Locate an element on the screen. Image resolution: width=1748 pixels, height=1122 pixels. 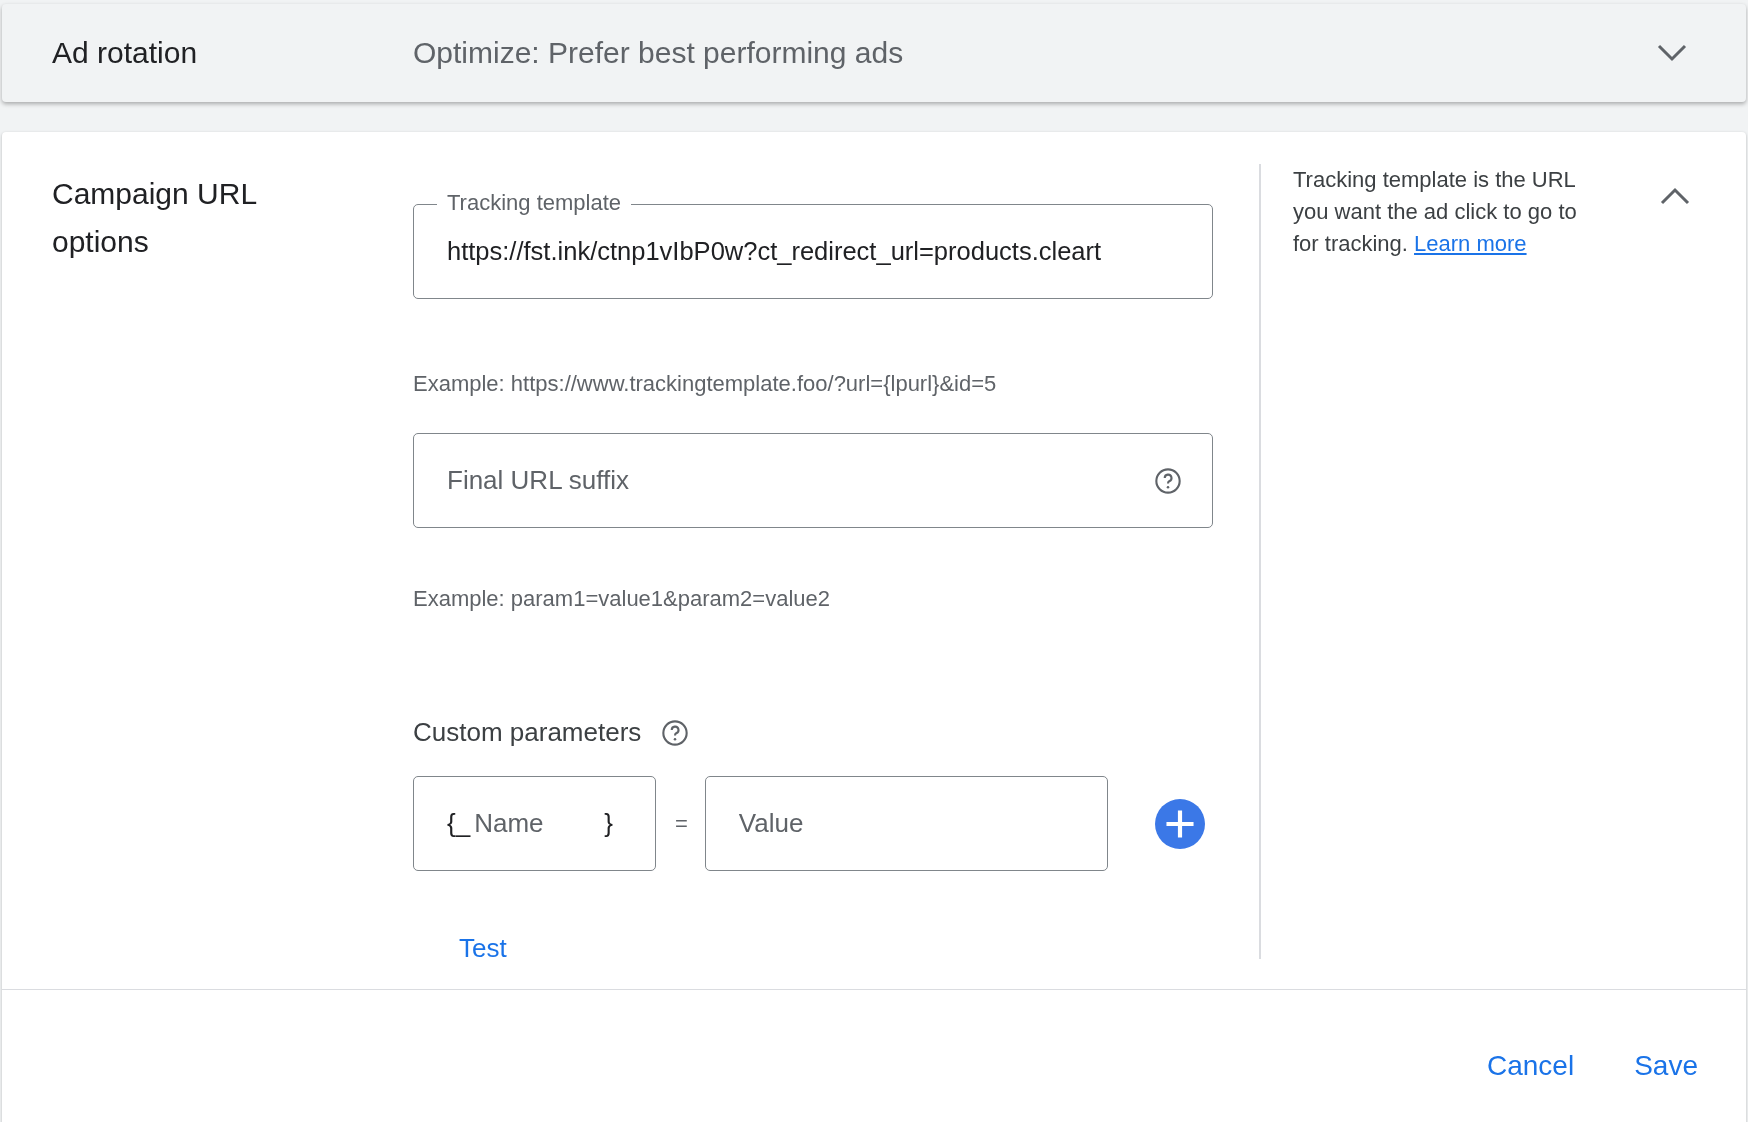
test-button: Test is located at coordinates (483, 948).